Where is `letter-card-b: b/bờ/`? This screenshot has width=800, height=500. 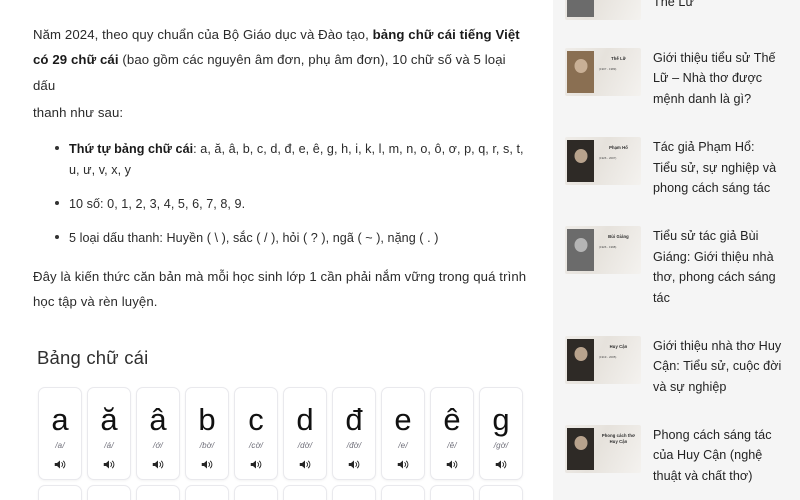 letter-card-b: b/bờ/ is located at coordinates (207, 433).